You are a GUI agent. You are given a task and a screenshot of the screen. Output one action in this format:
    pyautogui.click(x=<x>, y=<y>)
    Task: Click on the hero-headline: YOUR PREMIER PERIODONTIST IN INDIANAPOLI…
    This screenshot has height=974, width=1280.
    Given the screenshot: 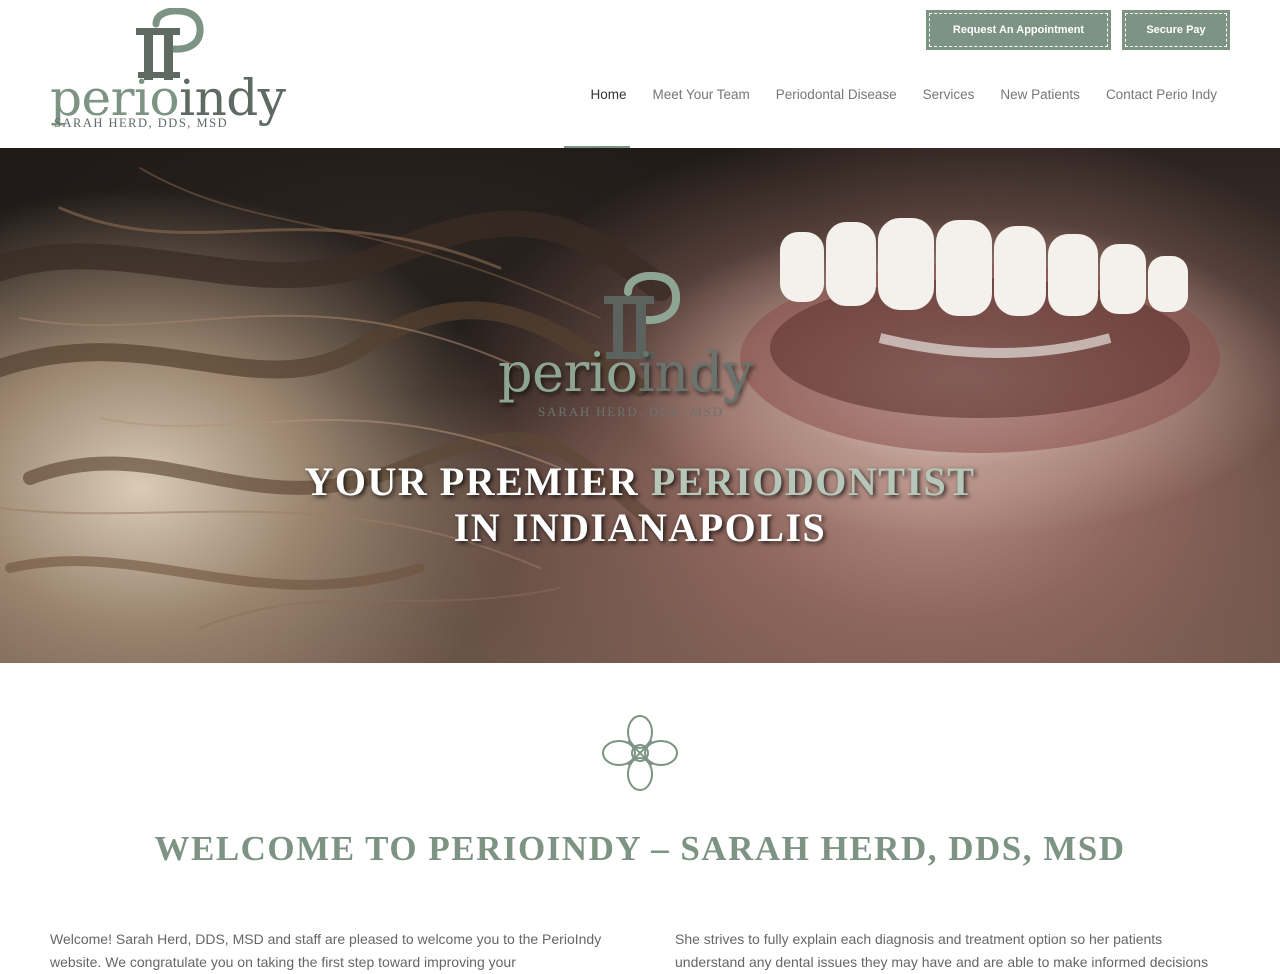 What is the action you would take?
    pyautogui.click(x=640, y=504)
    